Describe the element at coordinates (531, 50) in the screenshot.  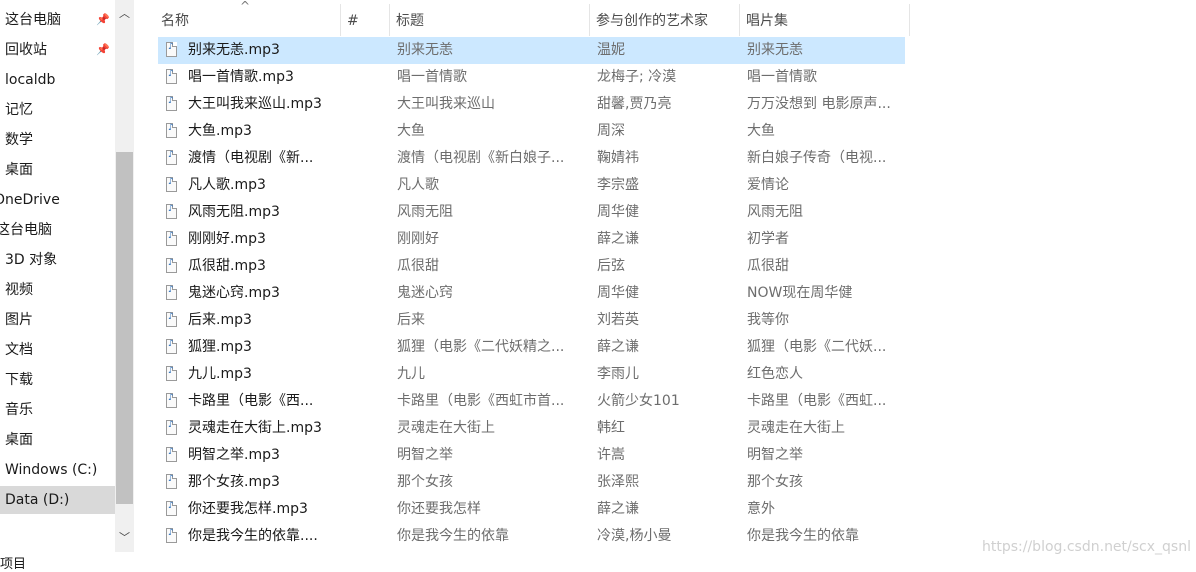
I see `file-row: 别来无恙.mp3 别来无恙 温妮 别来无恙` at that location.